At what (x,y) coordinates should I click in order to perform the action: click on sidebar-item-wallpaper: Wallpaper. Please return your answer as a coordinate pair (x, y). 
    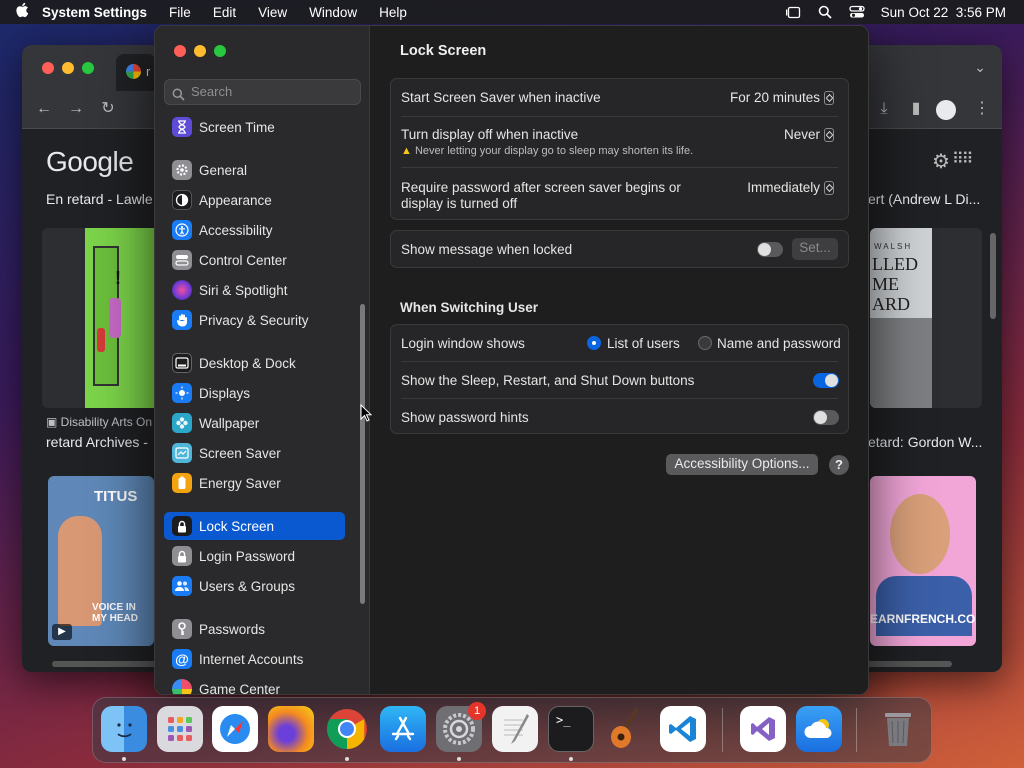
    Looking at the image, I should click on (254, 423).